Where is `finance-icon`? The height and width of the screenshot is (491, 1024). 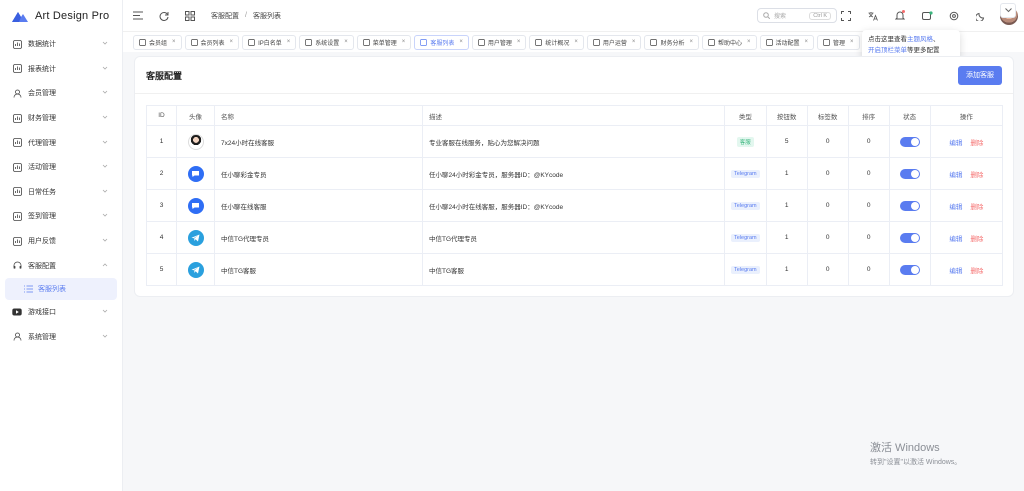
finance-icon is located at coordinates (17, 118).